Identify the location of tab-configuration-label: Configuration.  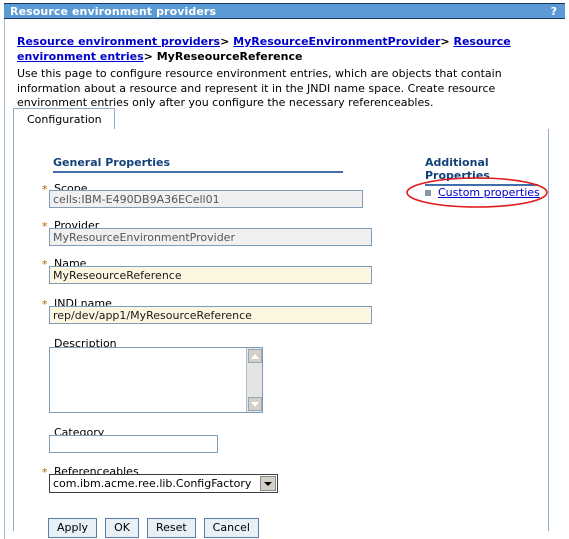
(64, 119).